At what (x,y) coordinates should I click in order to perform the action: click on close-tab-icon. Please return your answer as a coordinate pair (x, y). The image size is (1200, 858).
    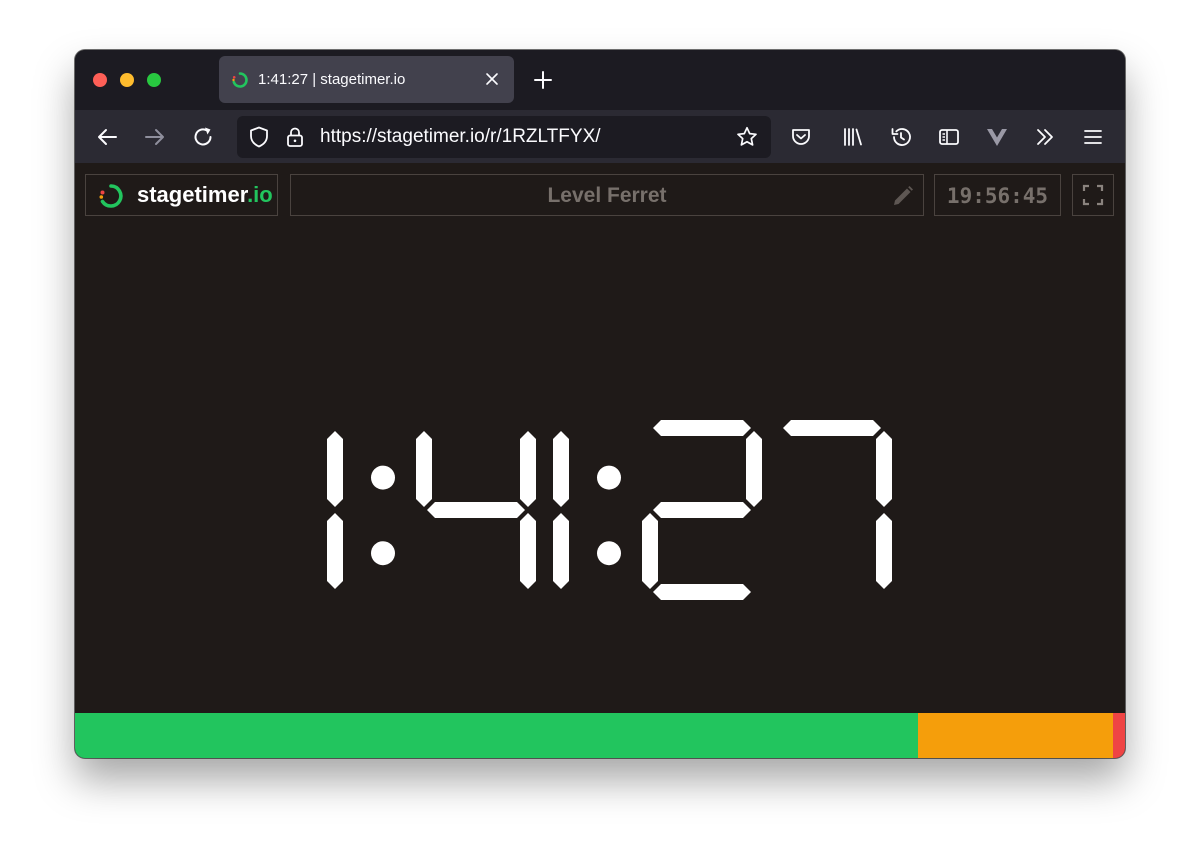
    Looking at the image, I should click on (492, 79).